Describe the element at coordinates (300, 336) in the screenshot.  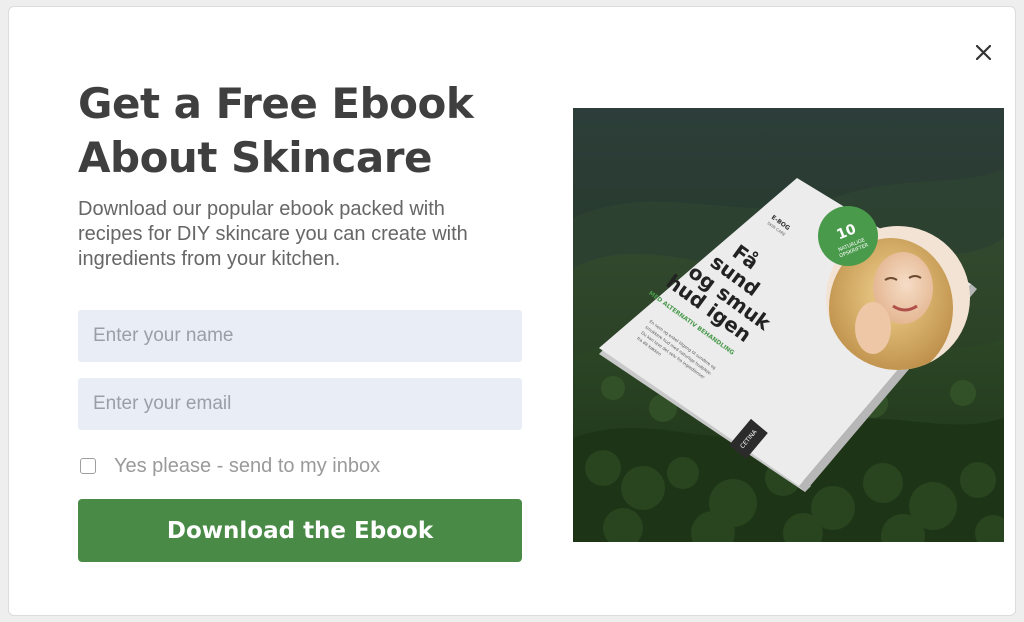
I see `name-input` at that location.